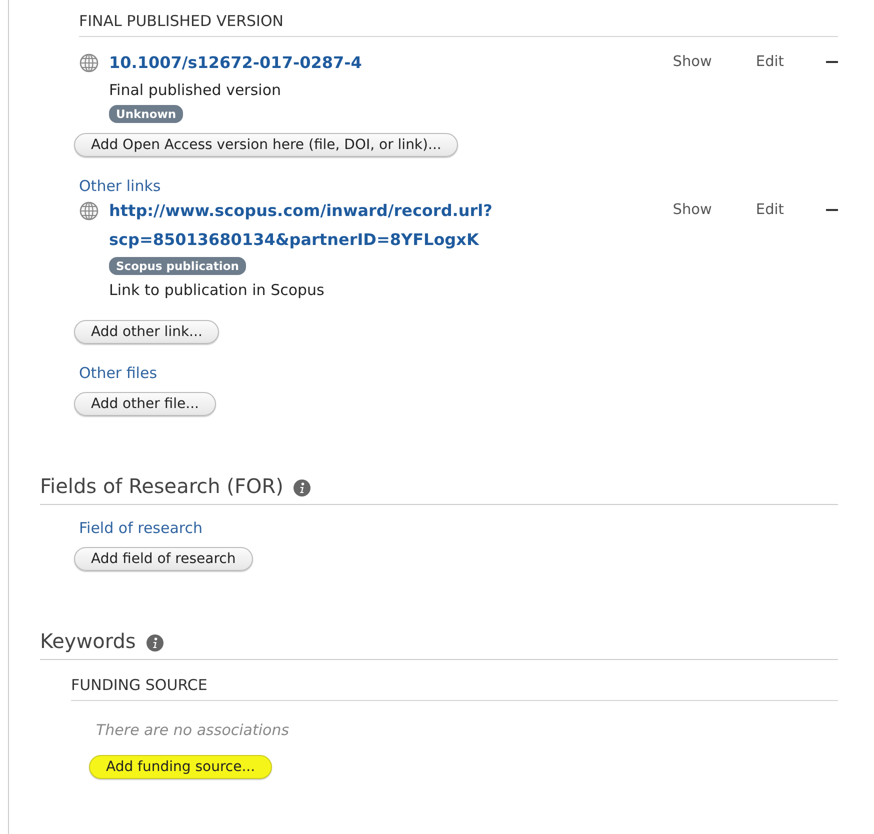 This screenshot has width=874, height=834. What do you see at coordinates (454, 688) in the screenshot?
I see `section-heading: FUNDING SOURCE` at bounding box center [454, 688].